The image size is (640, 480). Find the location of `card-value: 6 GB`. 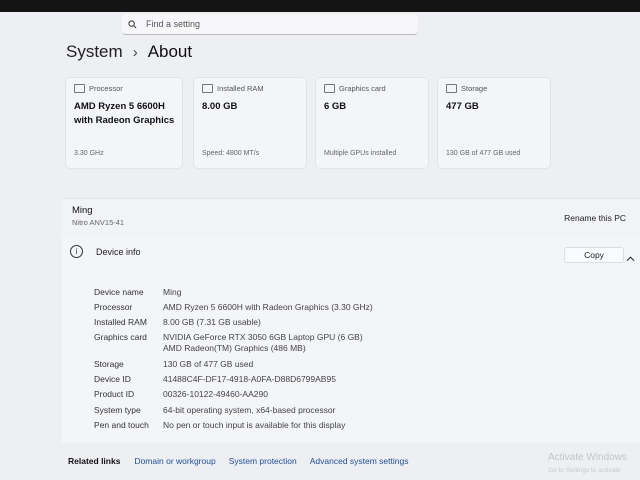

card-value: 6 GB is located at coordinates (335, 106).